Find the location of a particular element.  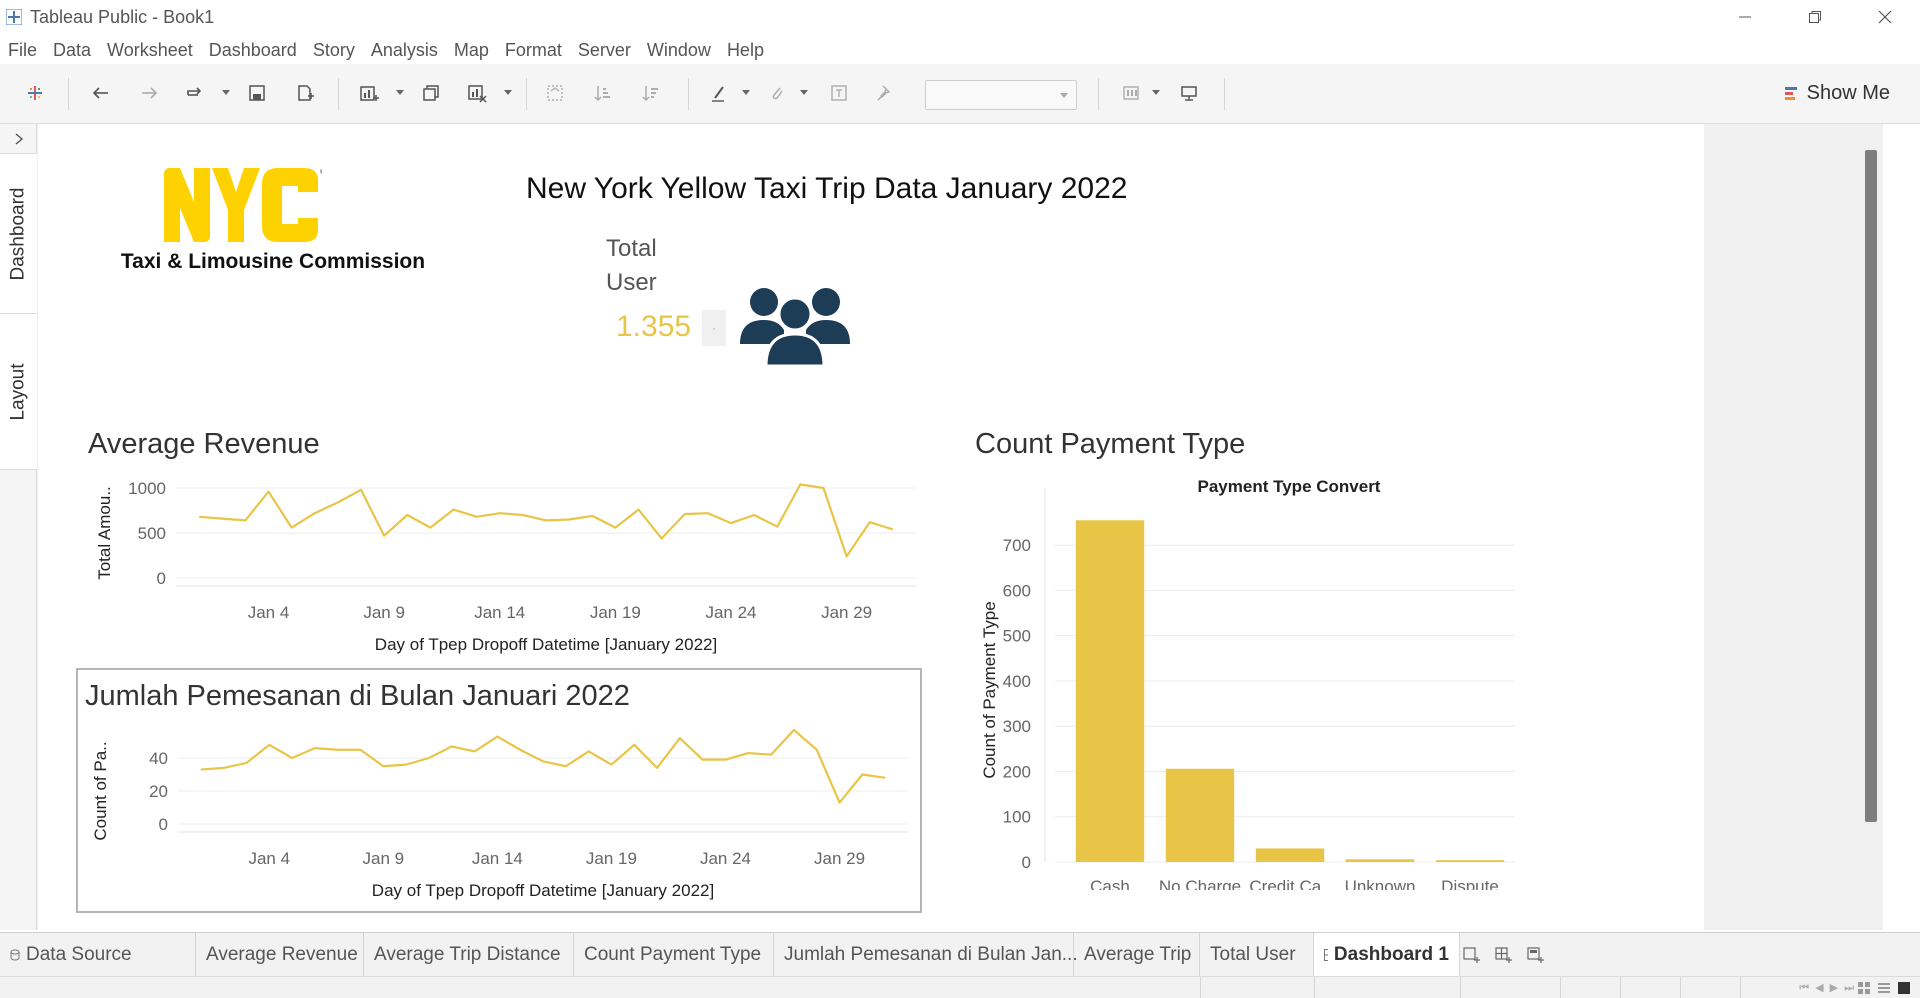

menu-help: Help is located at coordinates (749, 51).